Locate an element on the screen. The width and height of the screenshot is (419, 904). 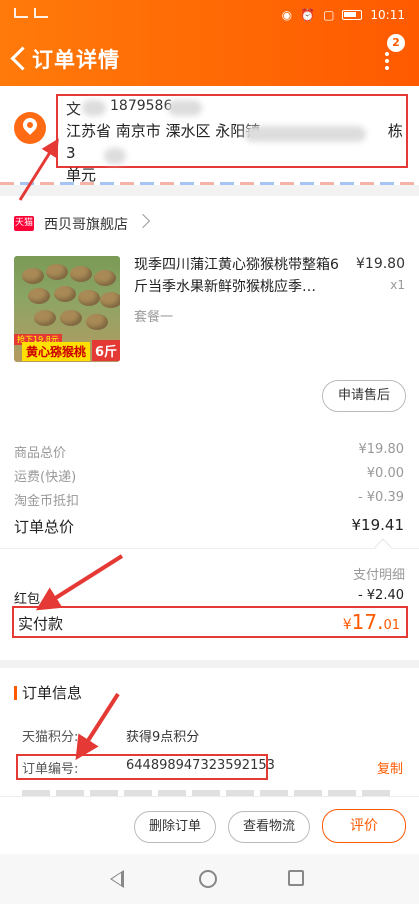
address-highlight-box: 文 1879586 江苏省 南京市 溧水区 永阳镇 栋3 单元 is located at coordinates (232, 139).